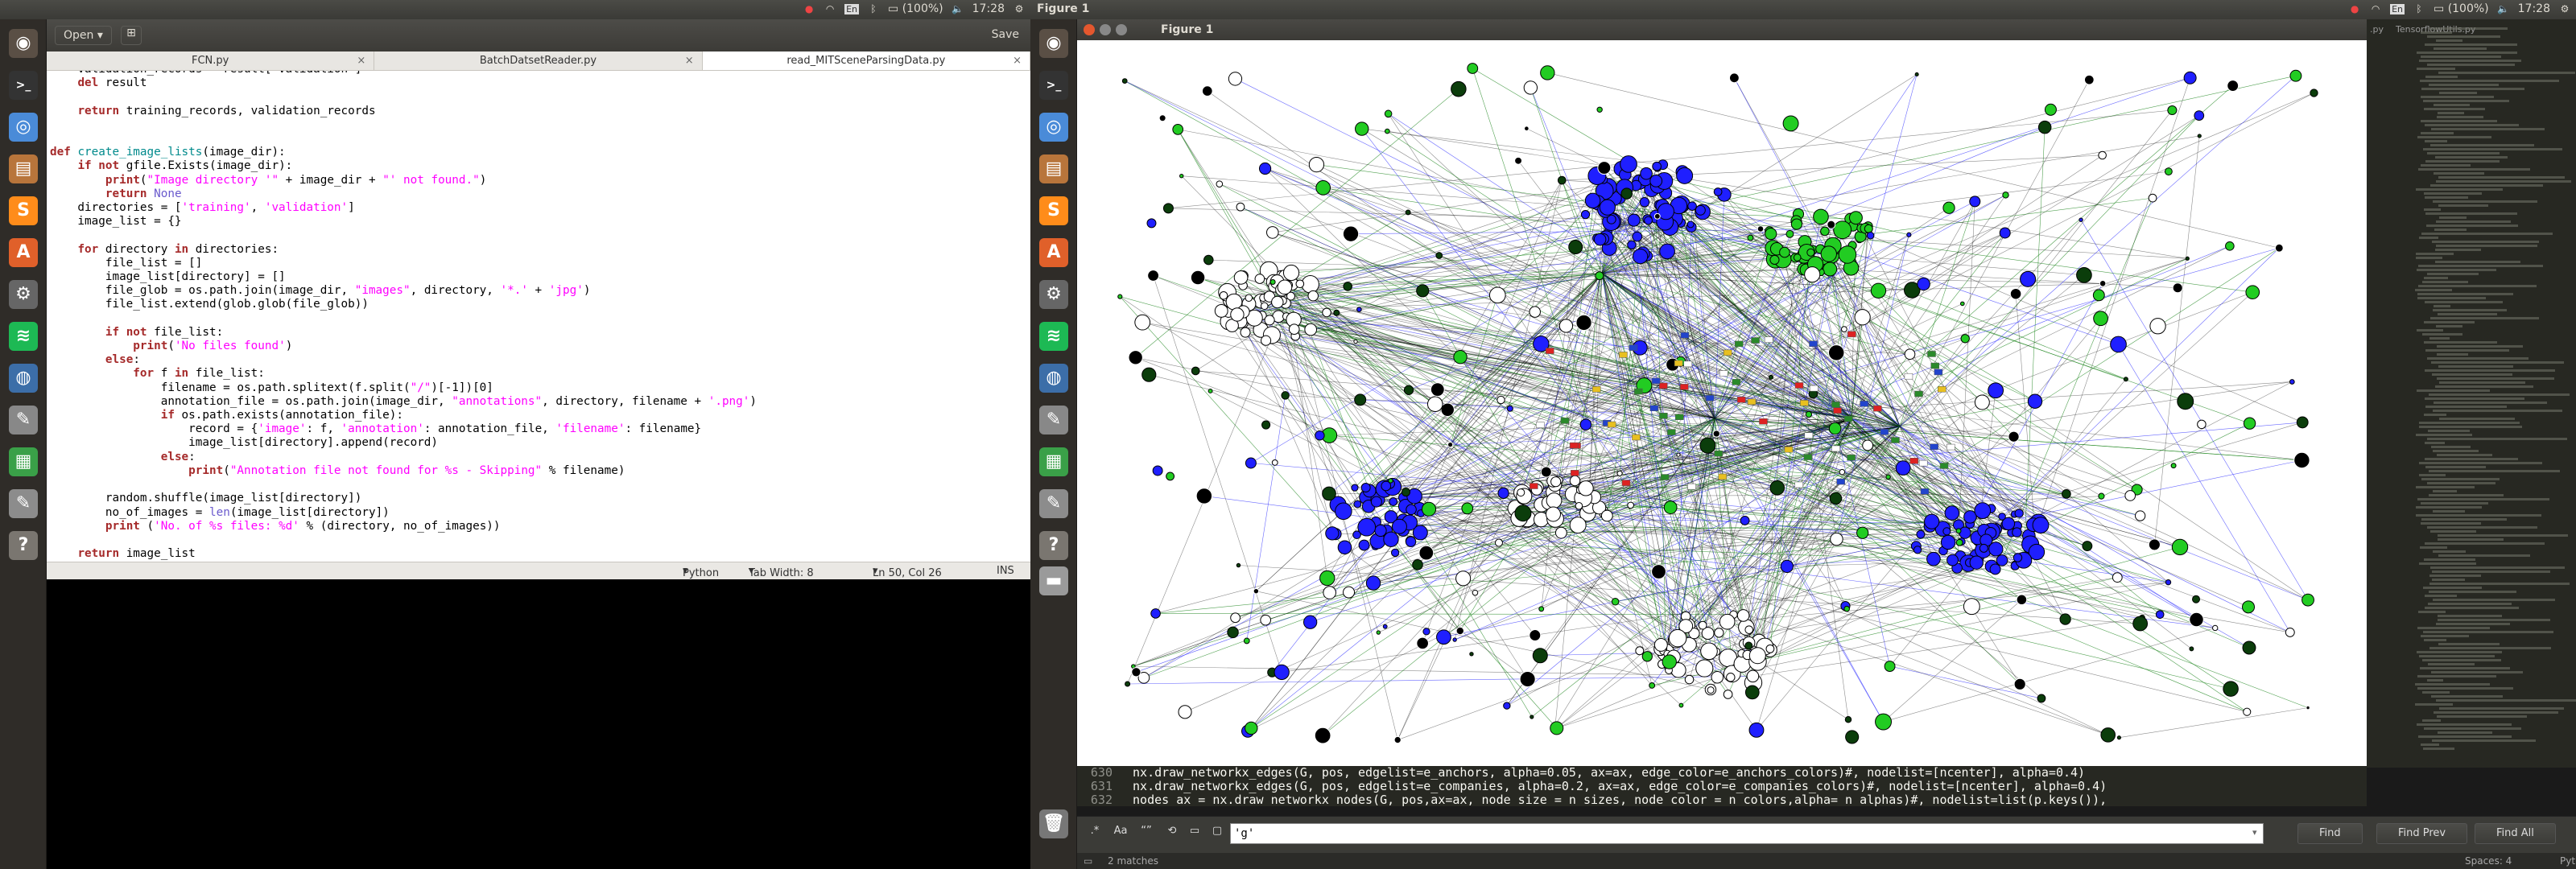  Describe the element at coordinates (1053, 824) in the screenshot. I see `launcher-trash-button: 🗑` at that location.